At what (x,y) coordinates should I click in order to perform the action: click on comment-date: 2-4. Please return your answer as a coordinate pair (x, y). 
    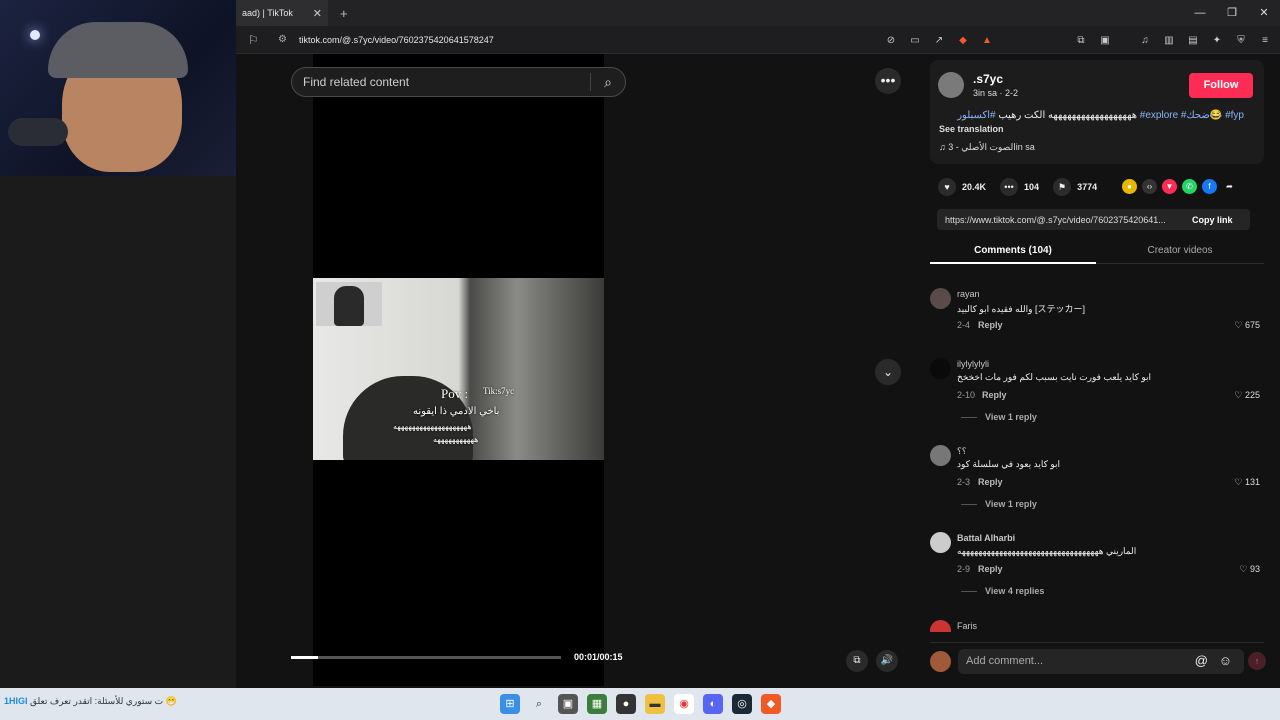
    Looking at the image, I should click on (964, 325).